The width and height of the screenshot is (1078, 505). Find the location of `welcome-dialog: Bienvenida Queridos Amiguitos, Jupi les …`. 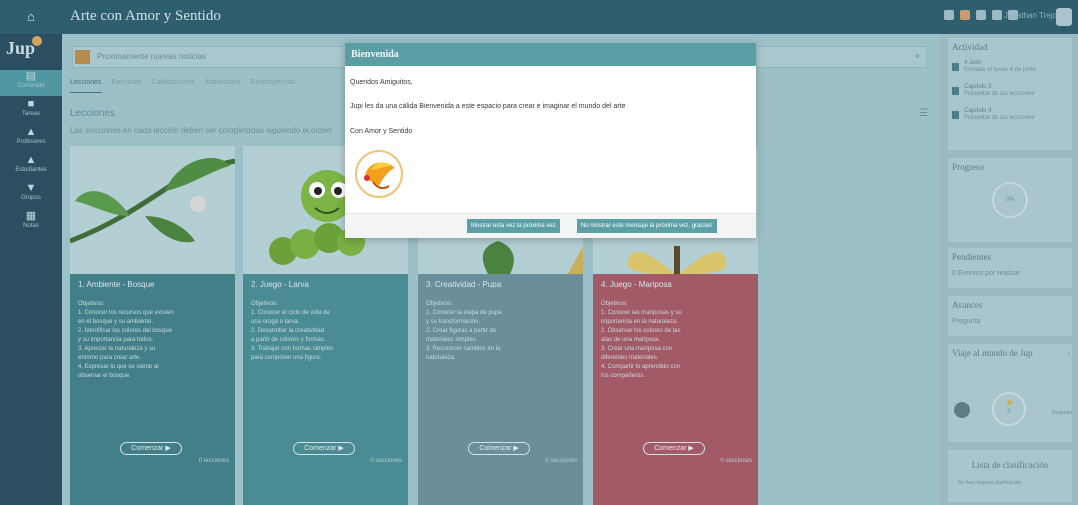

welcome-dialog: Bienvenida Queridos Amiguitos, Jupi les … is located at coordinates (550, 140).